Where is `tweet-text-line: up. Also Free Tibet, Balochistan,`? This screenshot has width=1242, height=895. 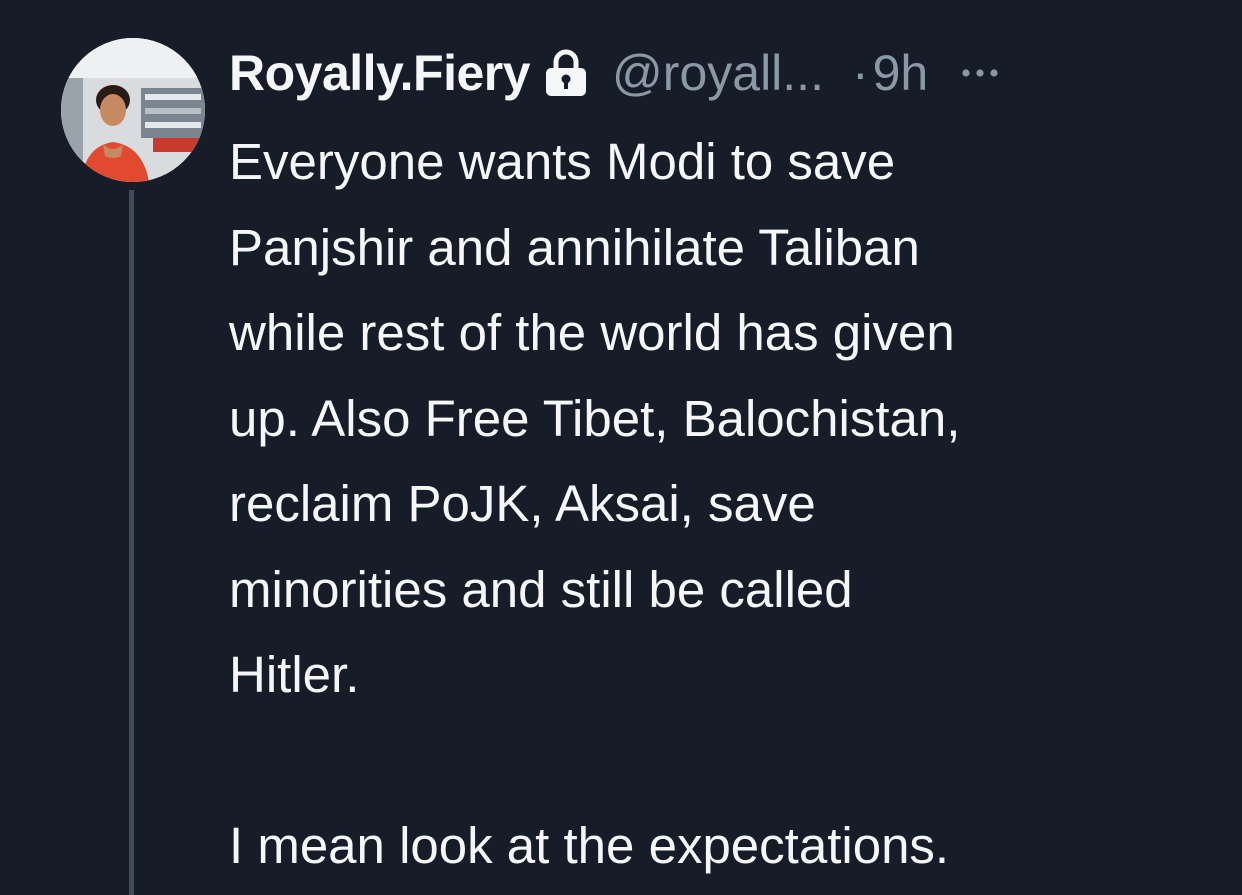
tweet-text-line: up. Also Free Tibet, Balochistan, is located at coordinates (595, 418).